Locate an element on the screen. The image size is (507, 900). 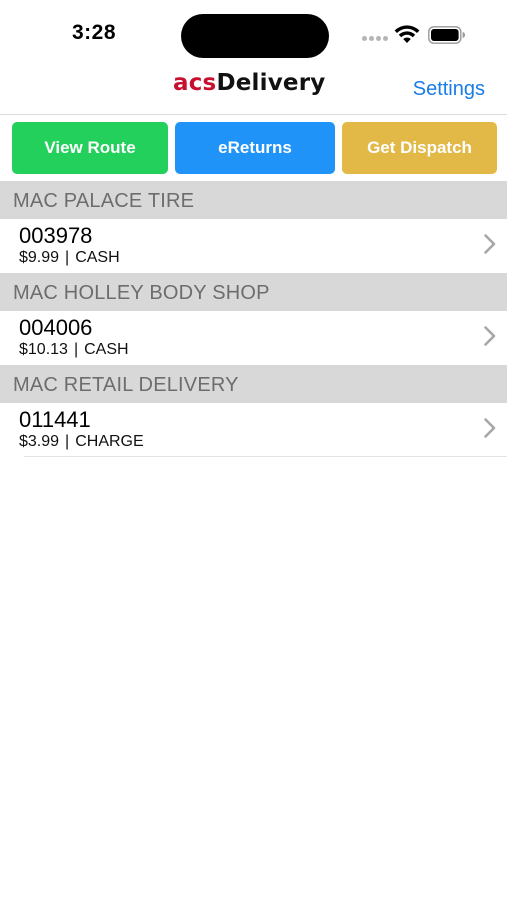
battery-icon is located at coordinates (446, 35).